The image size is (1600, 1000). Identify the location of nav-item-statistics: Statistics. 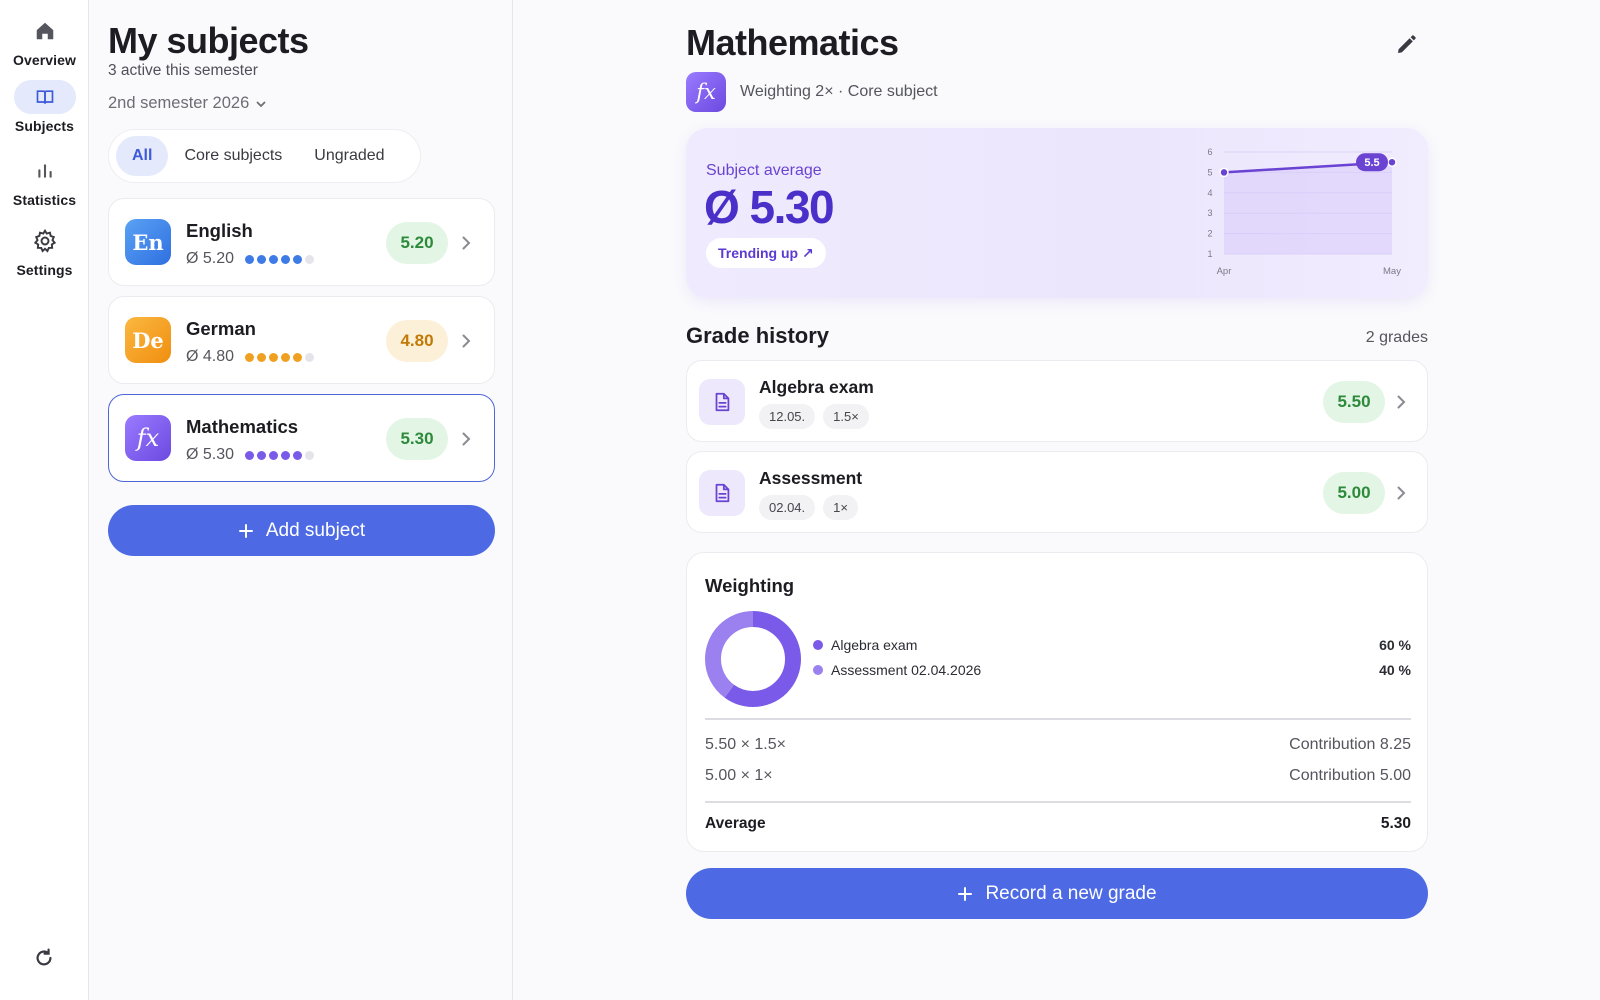
(44, 181).